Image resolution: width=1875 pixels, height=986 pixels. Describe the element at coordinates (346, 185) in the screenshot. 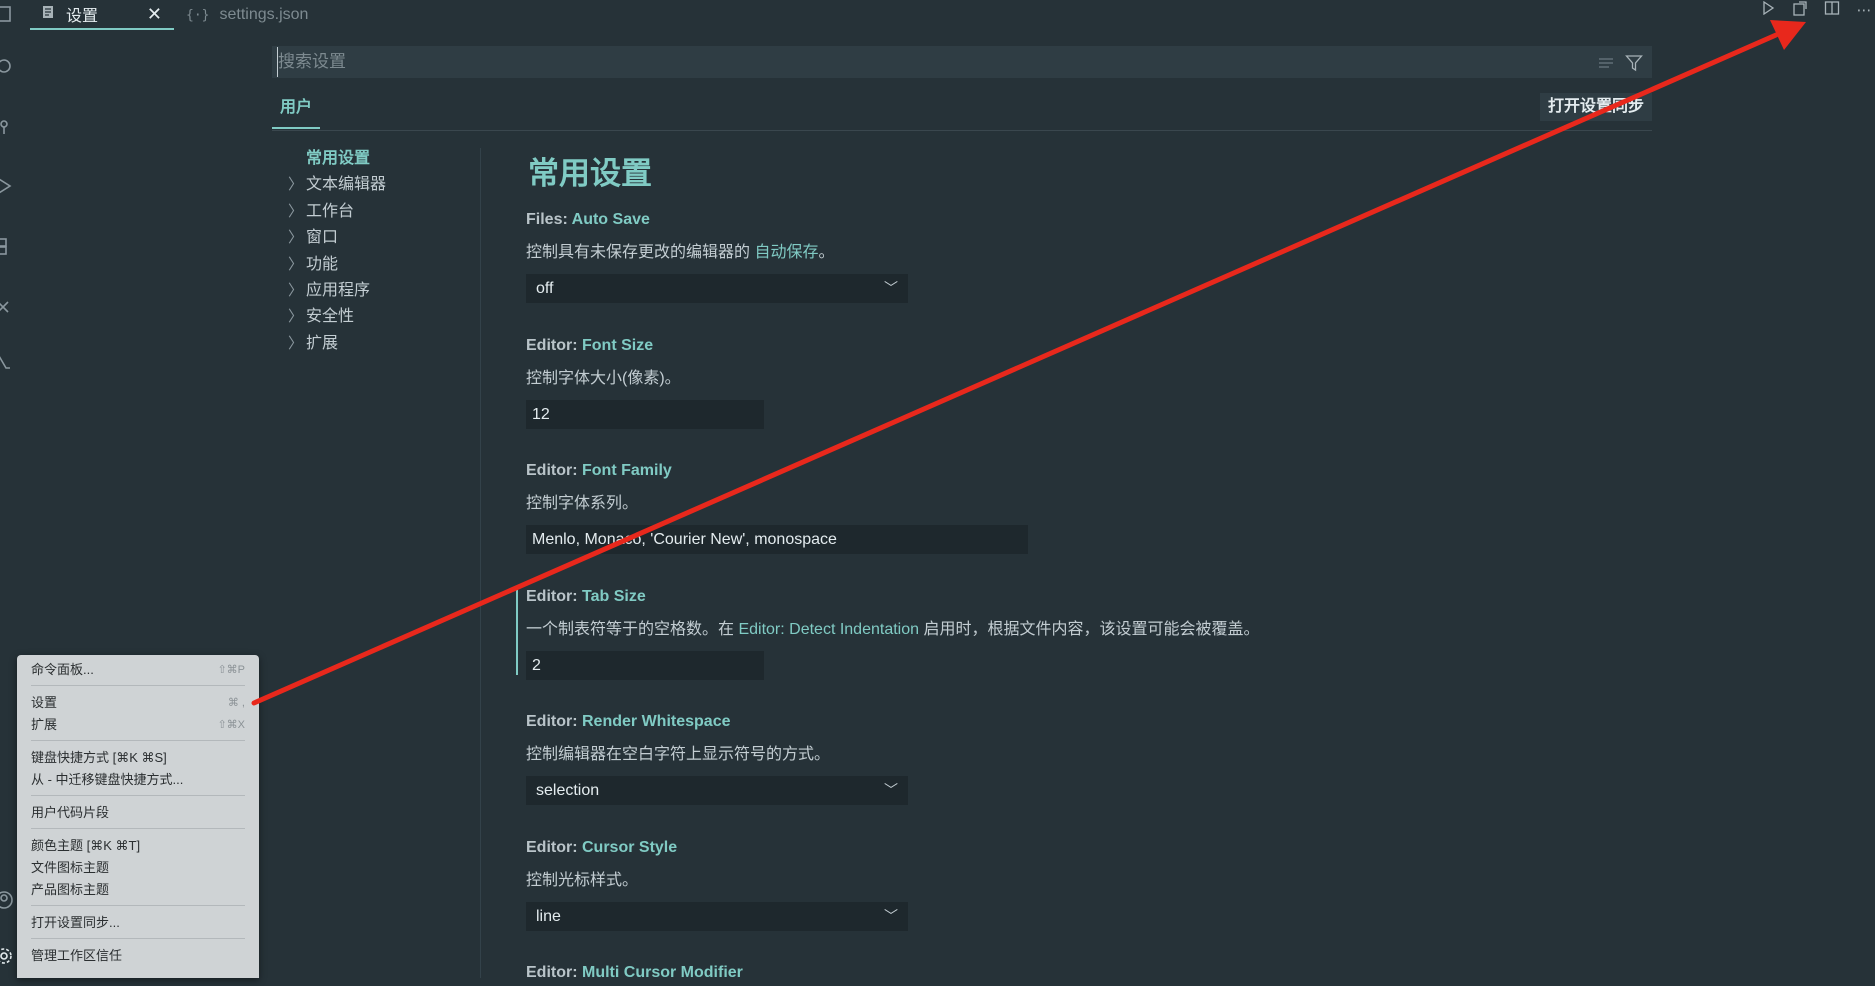

I see `toc-label: 文本编辑器` at that location.